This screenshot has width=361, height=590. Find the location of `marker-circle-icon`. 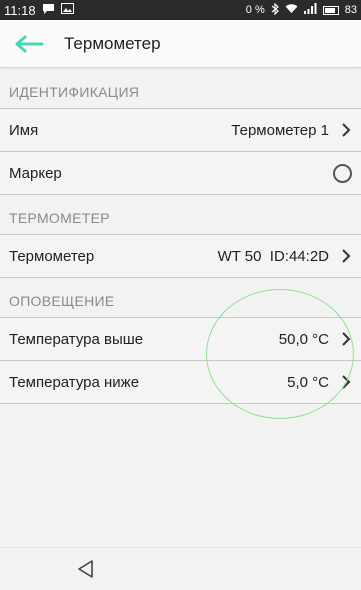

marker-circle-icon is located at coordinates (342, 173).